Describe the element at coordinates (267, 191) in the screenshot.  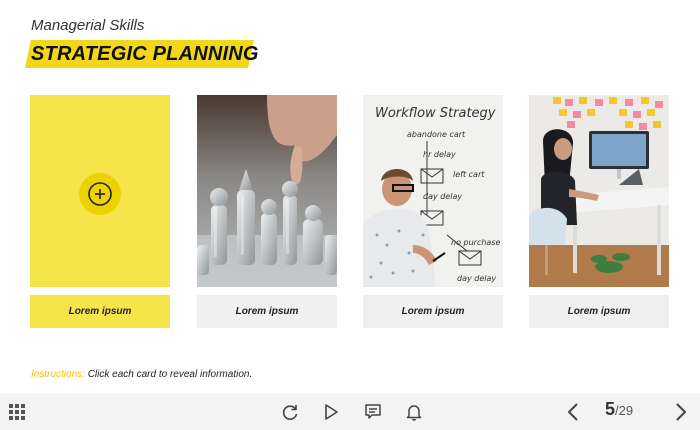
I see `chess-pieces-photo` at that location.